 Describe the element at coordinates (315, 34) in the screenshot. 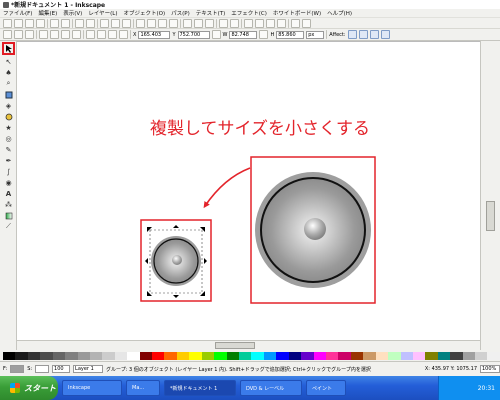

I see `unit-select: px` at that location.